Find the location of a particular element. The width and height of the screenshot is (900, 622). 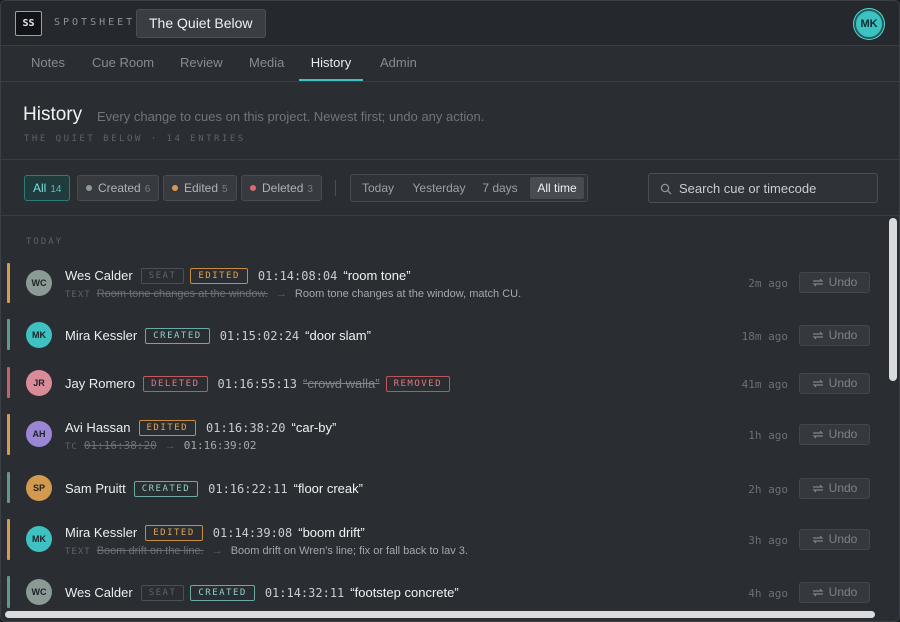

cue-name: “car-by” is located at coordinates (314, 428).